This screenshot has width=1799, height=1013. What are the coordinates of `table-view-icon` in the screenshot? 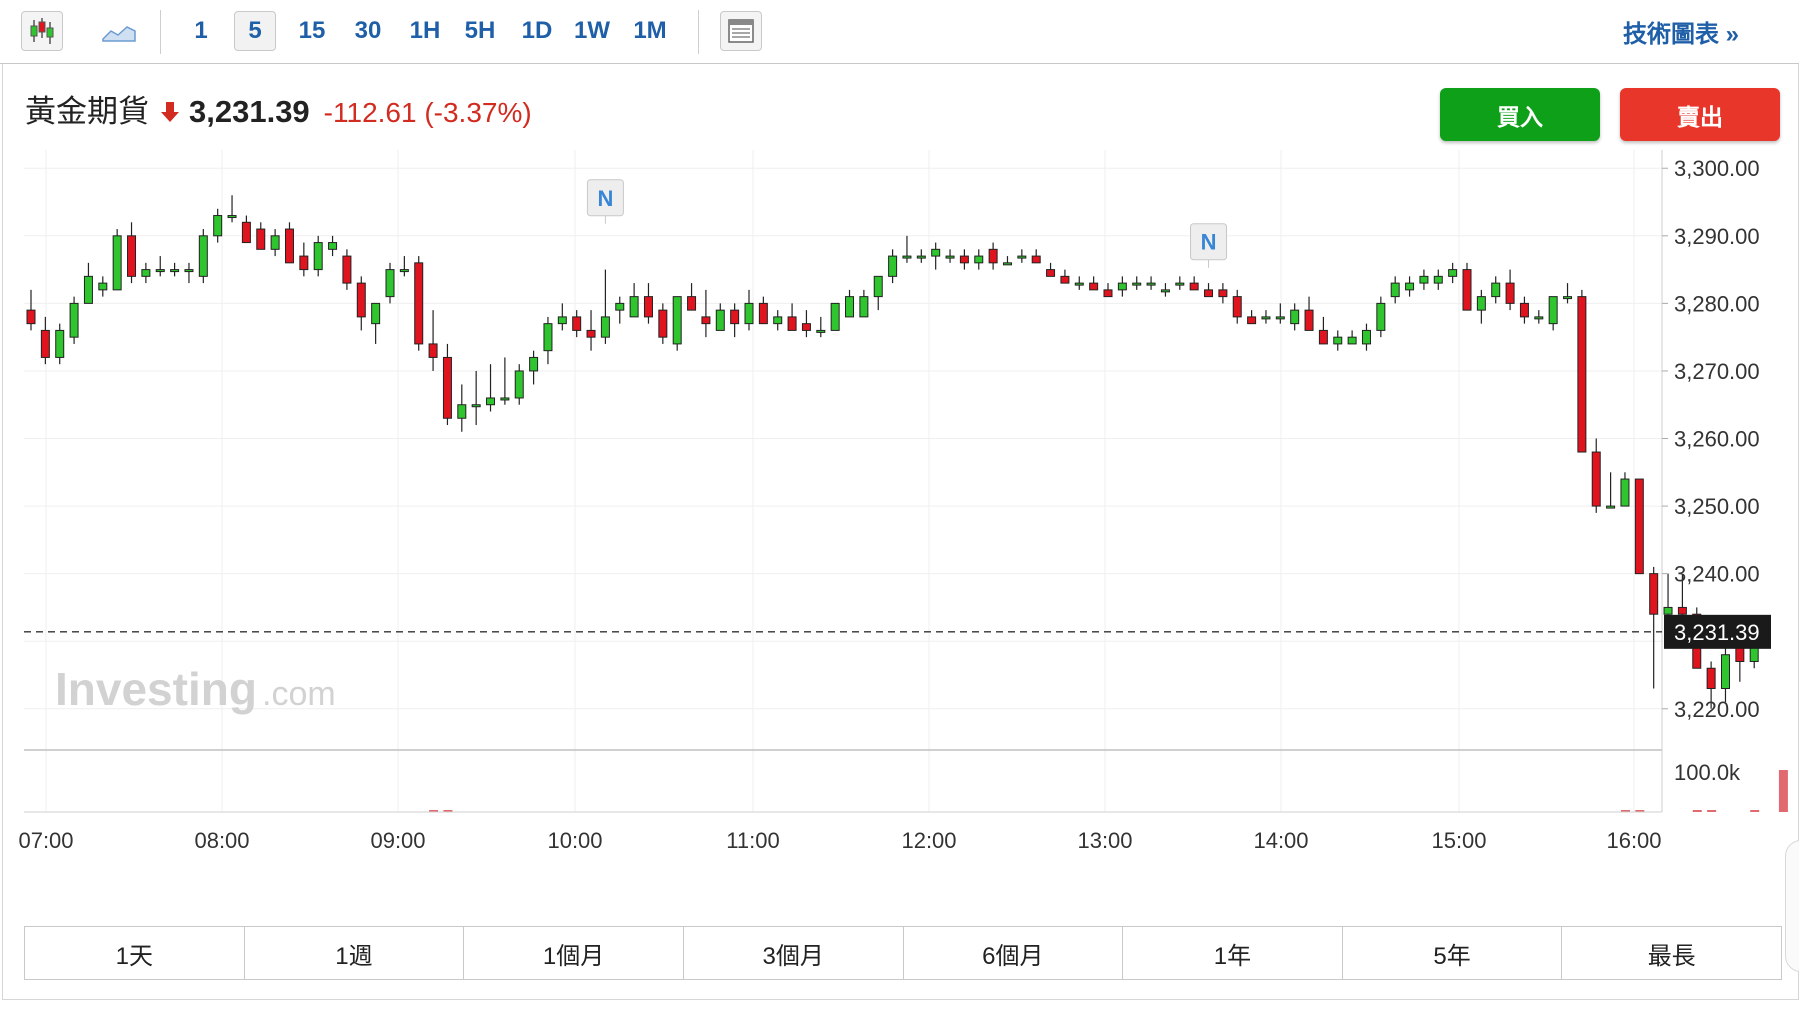 It's located at (741, 31).